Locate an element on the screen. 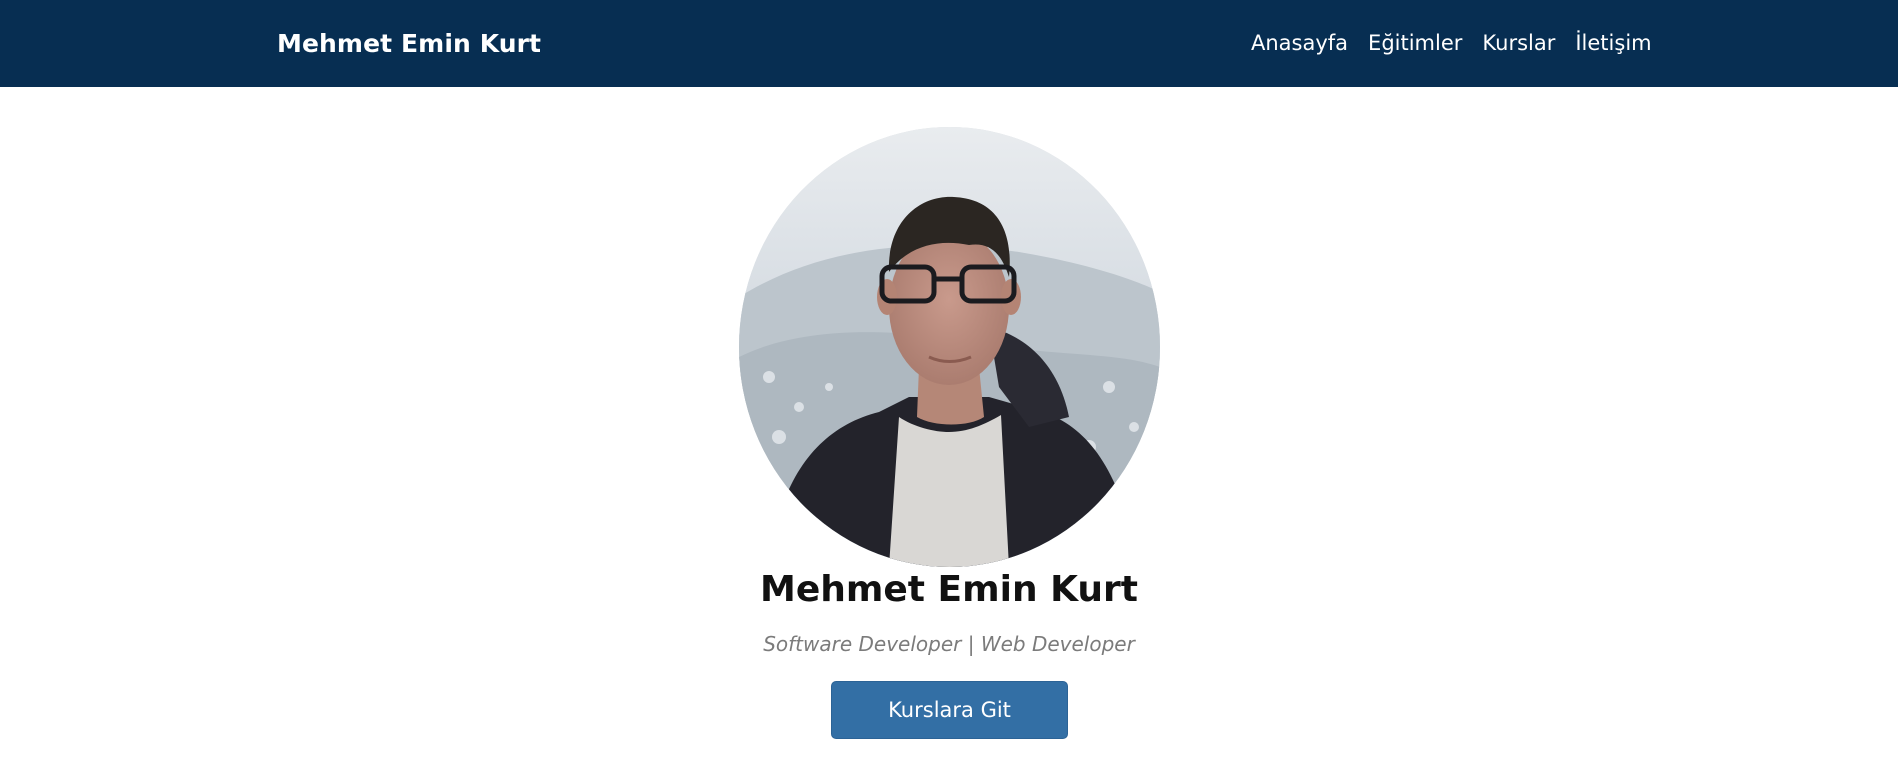  nav-link-kurslar: Kurslar is located at coordinates (1518, 43).